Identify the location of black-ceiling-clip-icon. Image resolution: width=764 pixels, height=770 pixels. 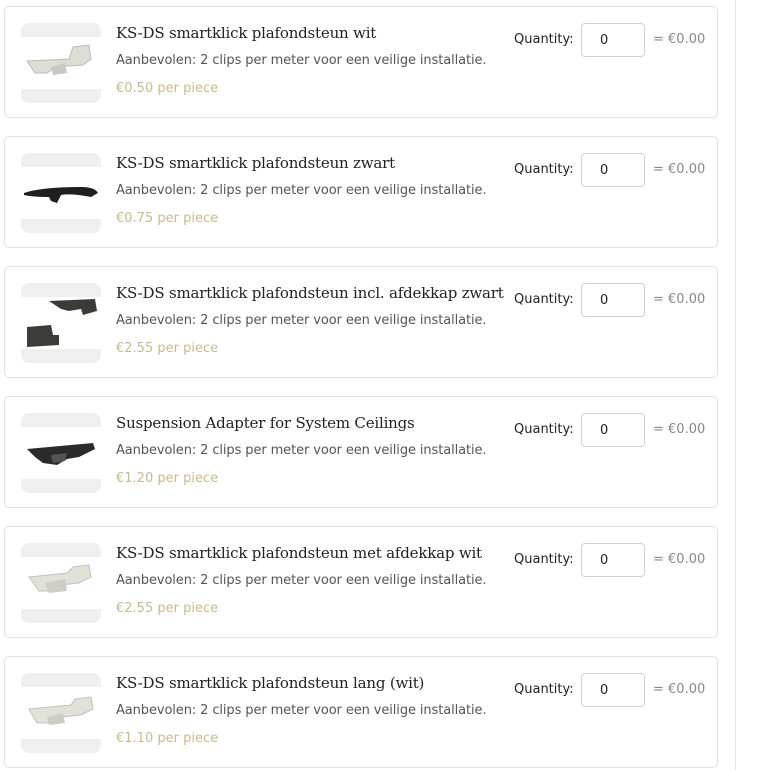
(61, 195).